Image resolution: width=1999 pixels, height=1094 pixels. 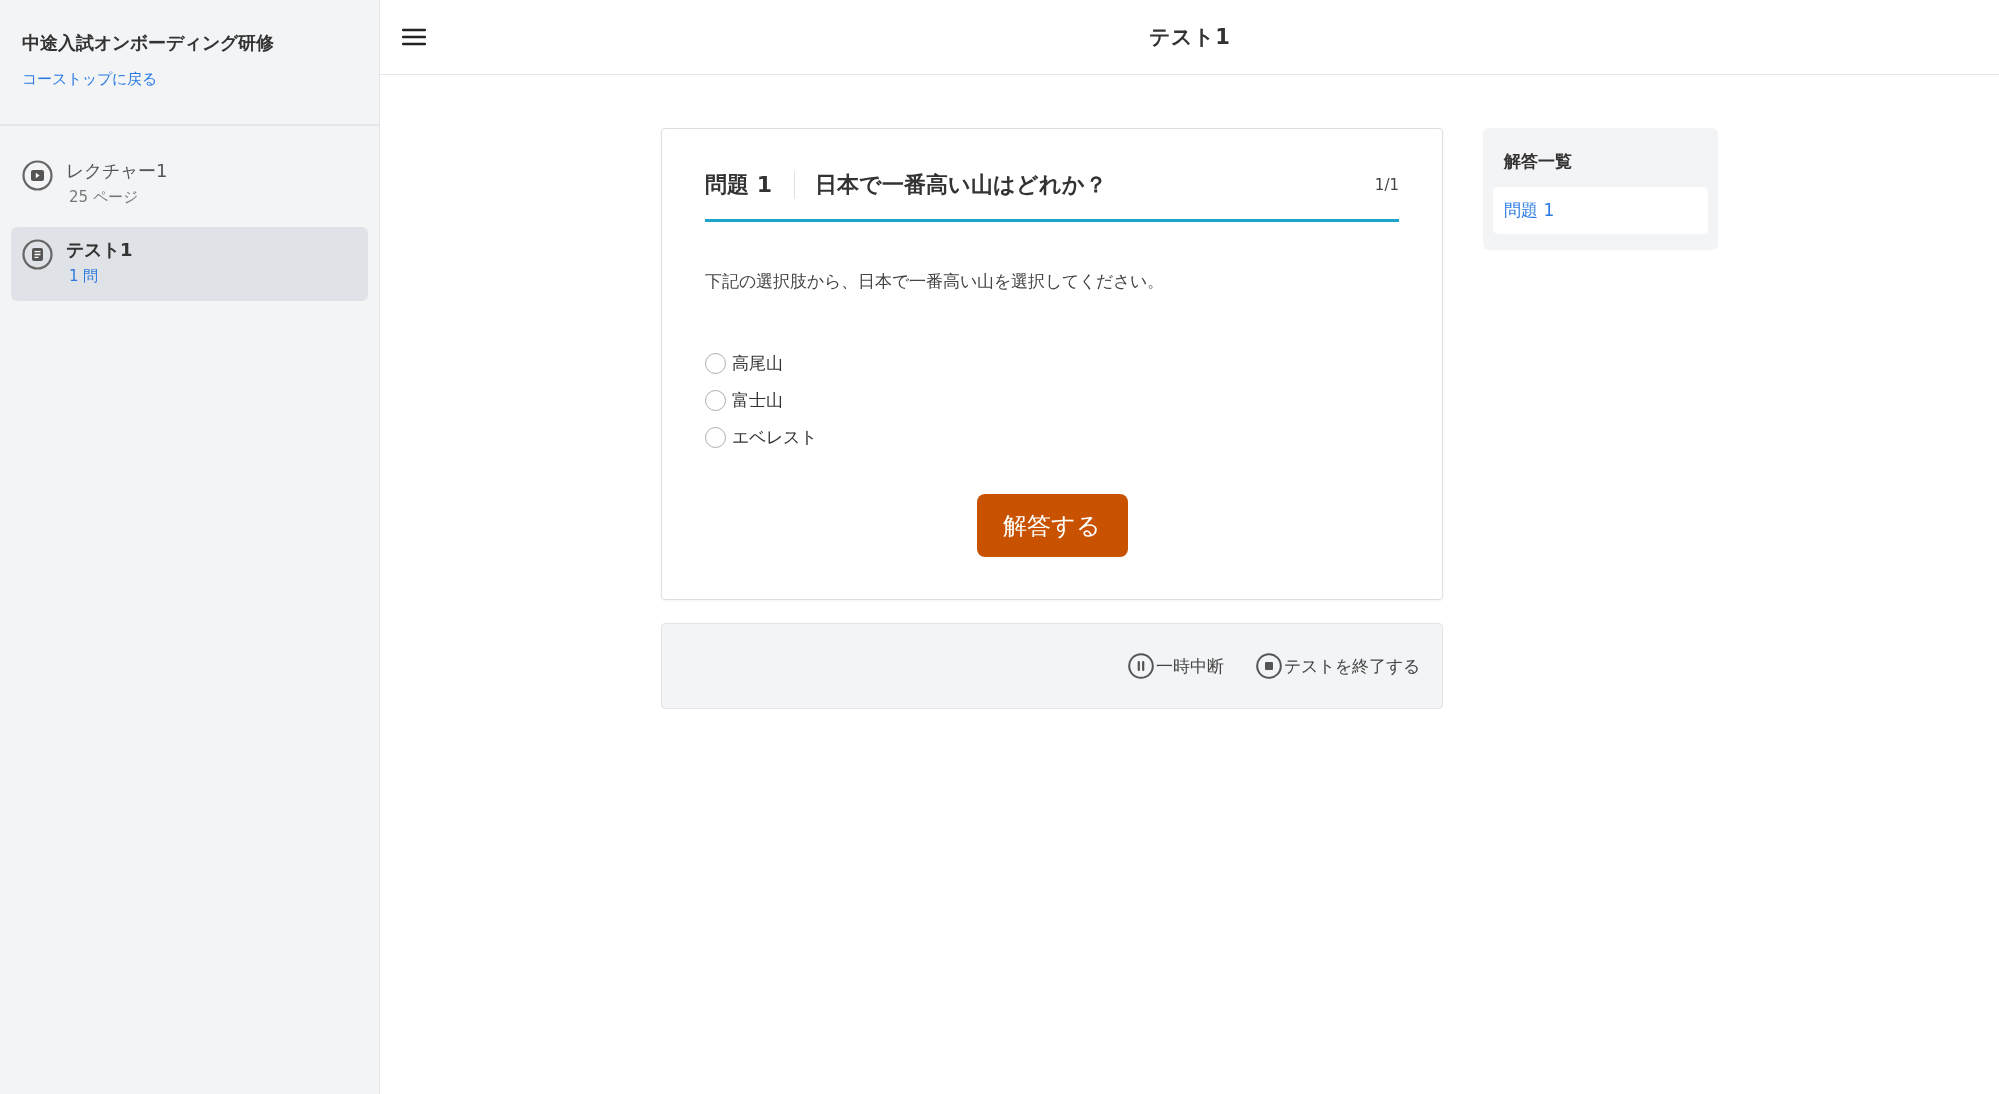 What do you see at coordinates (189, 264) in the screenshot?
I see `sidebar-item: テスト1 1 問` at bounding box center [189, 264].